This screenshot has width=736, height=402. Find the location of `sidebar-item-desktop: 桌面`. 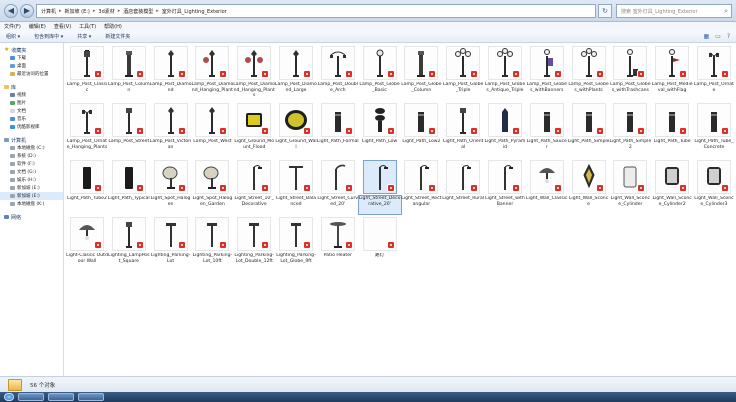

sidebar-item-desktop: 桌面 is located at coordinates (31, 66).